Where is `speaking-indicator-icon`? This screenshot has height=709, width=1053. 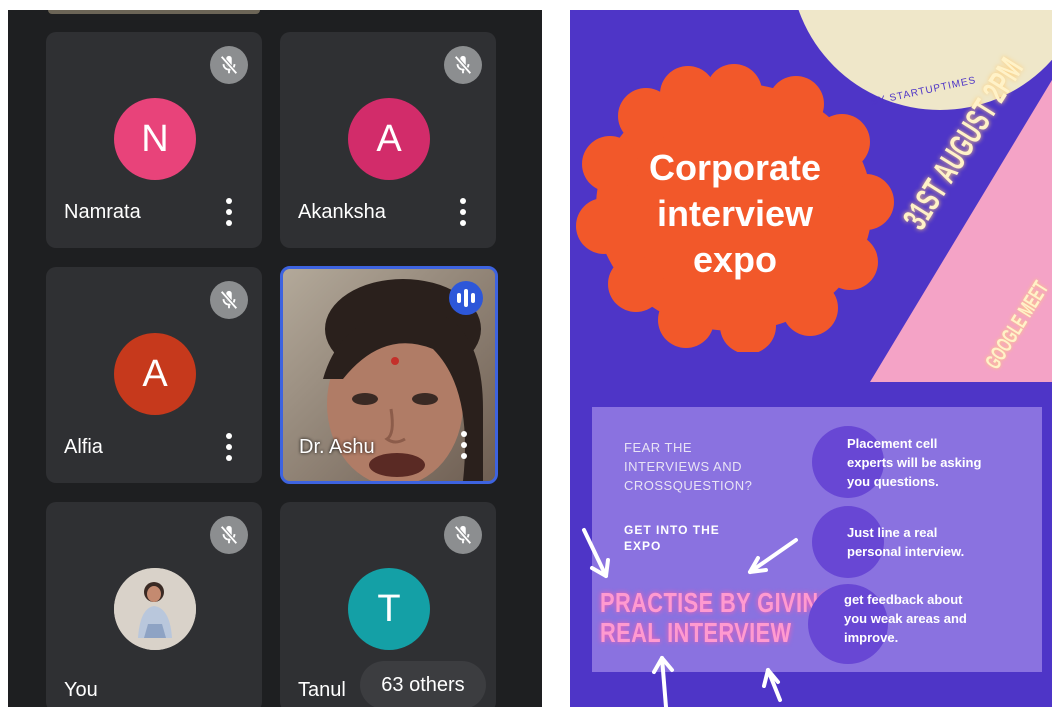 speaking-indicator-icon is located at coordinates (466, 298).